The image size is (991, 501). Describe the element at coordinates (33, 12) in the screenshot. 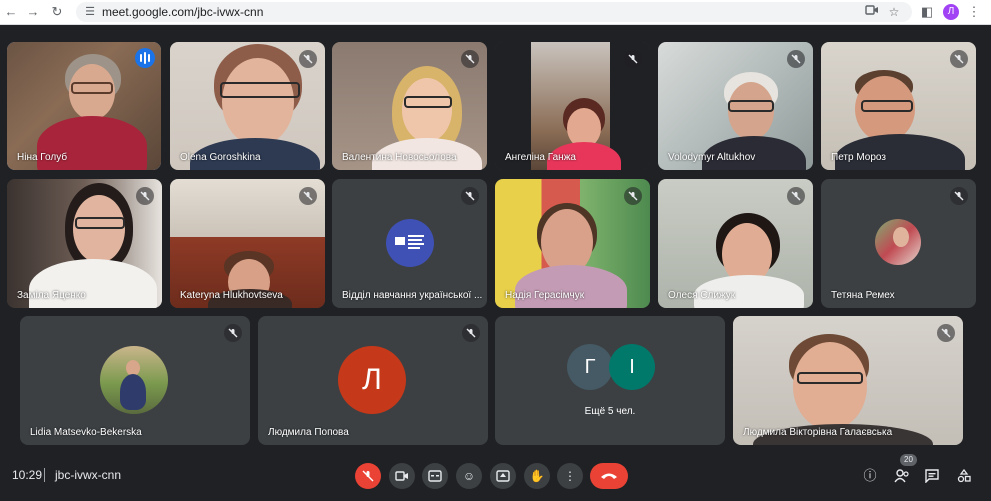

I see `forward-icon: →` at that location.